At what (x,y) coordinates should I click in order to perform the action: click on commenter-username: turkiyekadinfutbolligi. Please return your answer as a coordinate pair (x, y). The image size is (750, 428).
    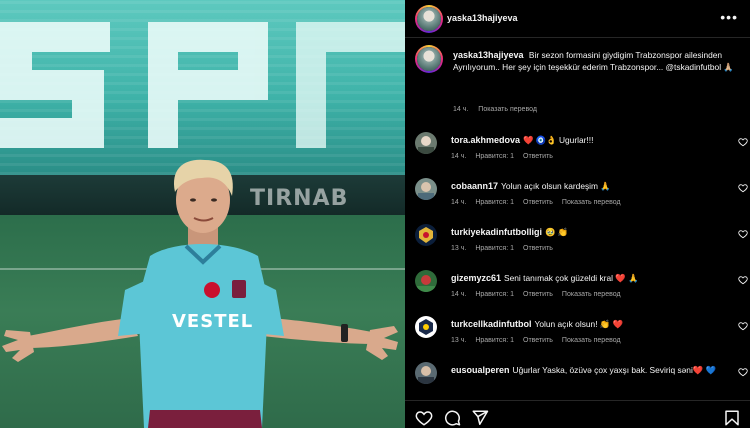
    Looking at the image, I should click on (496, 232).